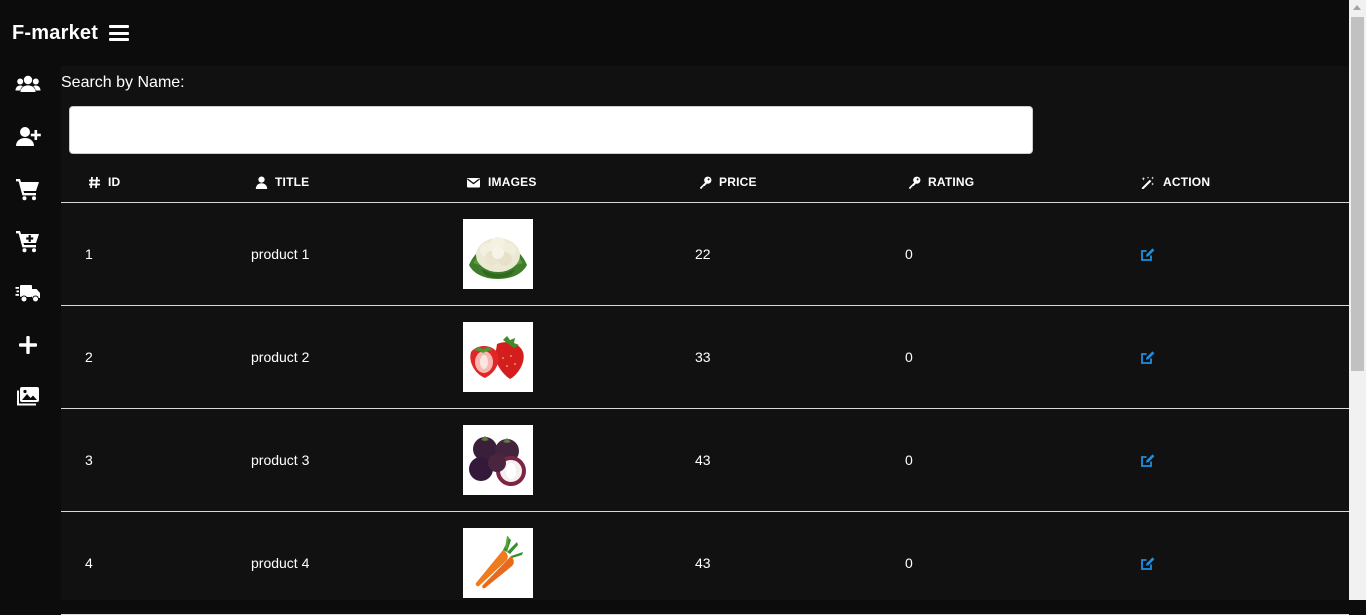 This screenshot has width=1366, height=615. Describe the element at coordinates (1187, 182) in the screenshot. I see `column-header-action-label: ACTION` at that location.